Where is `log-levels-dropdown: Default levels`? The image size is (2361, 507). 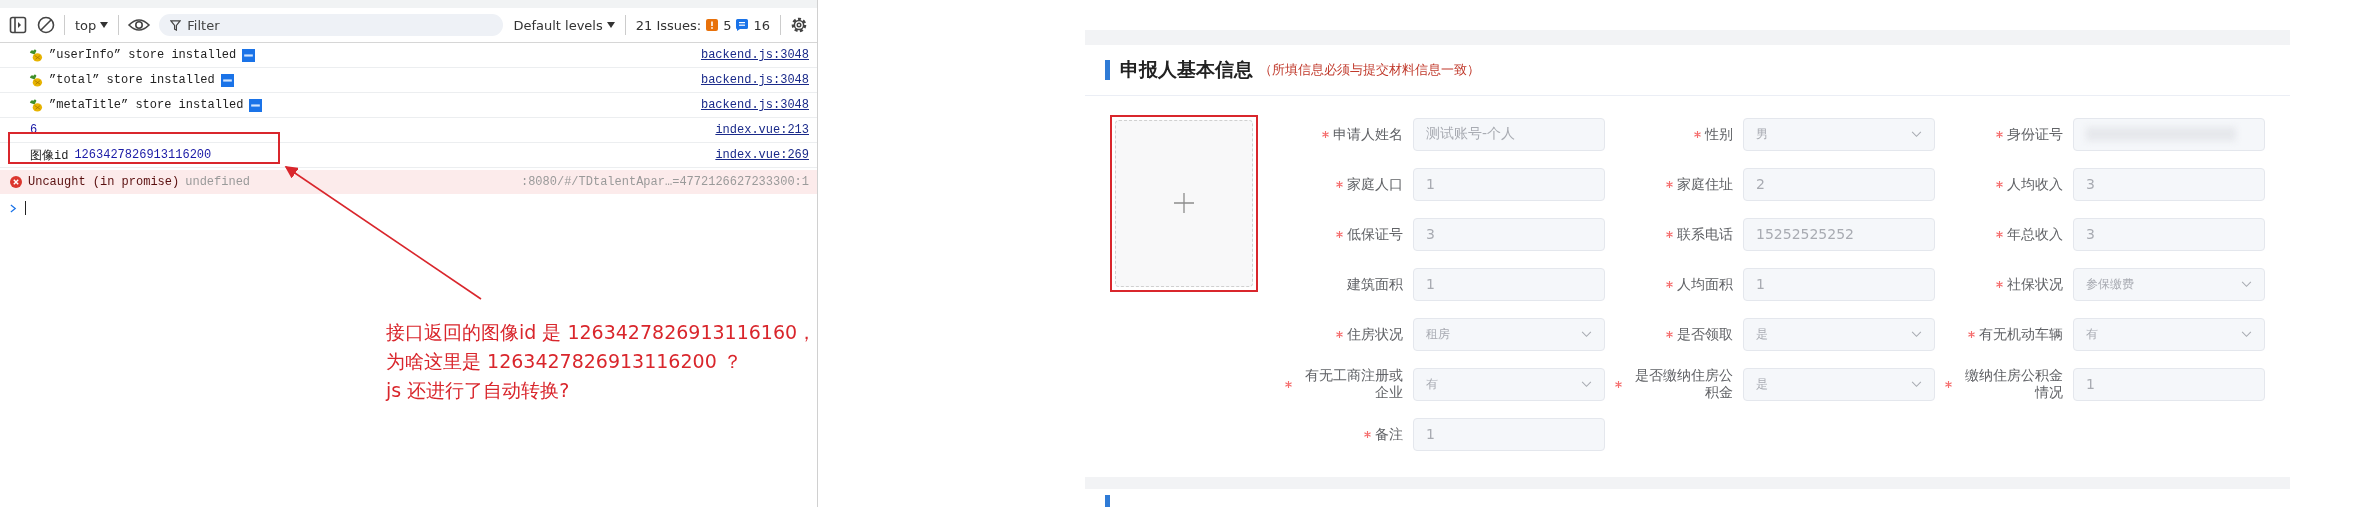 log-levels-dropdown: Default levels is located at coordinates (564, 25).